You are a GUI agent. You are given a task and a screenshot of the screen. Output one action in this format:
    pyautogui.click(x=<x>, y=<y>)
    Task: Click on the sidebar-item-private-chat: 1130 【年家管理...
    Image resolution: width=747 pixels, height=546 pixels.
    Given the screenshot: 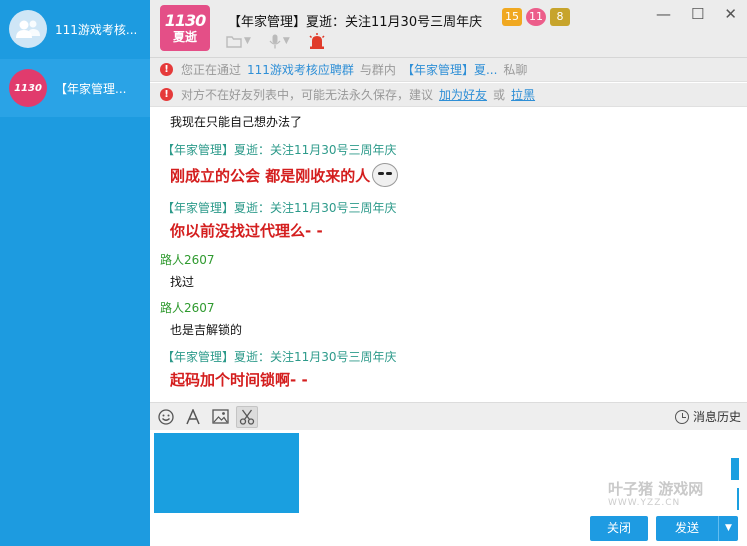 What is the action you would take?
    pyautogui.click(x=75, y=88)
    